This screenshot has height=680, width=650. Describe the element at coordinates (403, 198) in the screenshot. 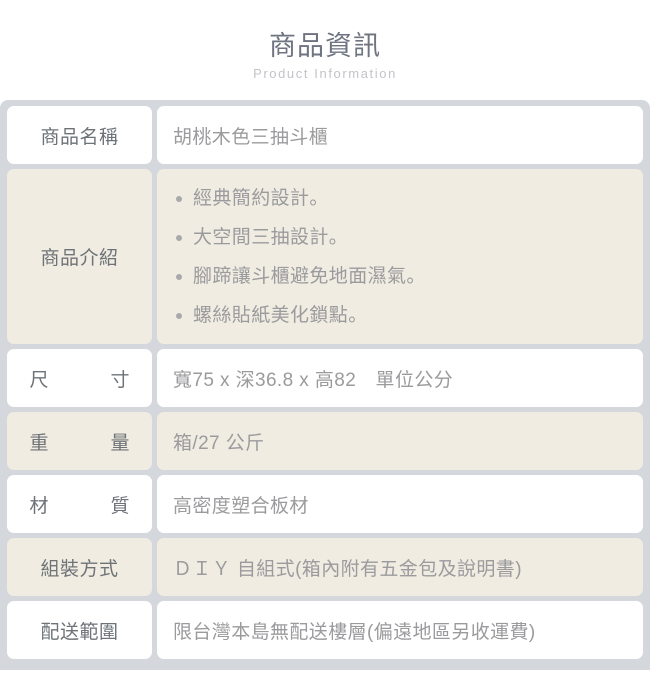

I see `list-item: 經典簡約設計。` at that location.